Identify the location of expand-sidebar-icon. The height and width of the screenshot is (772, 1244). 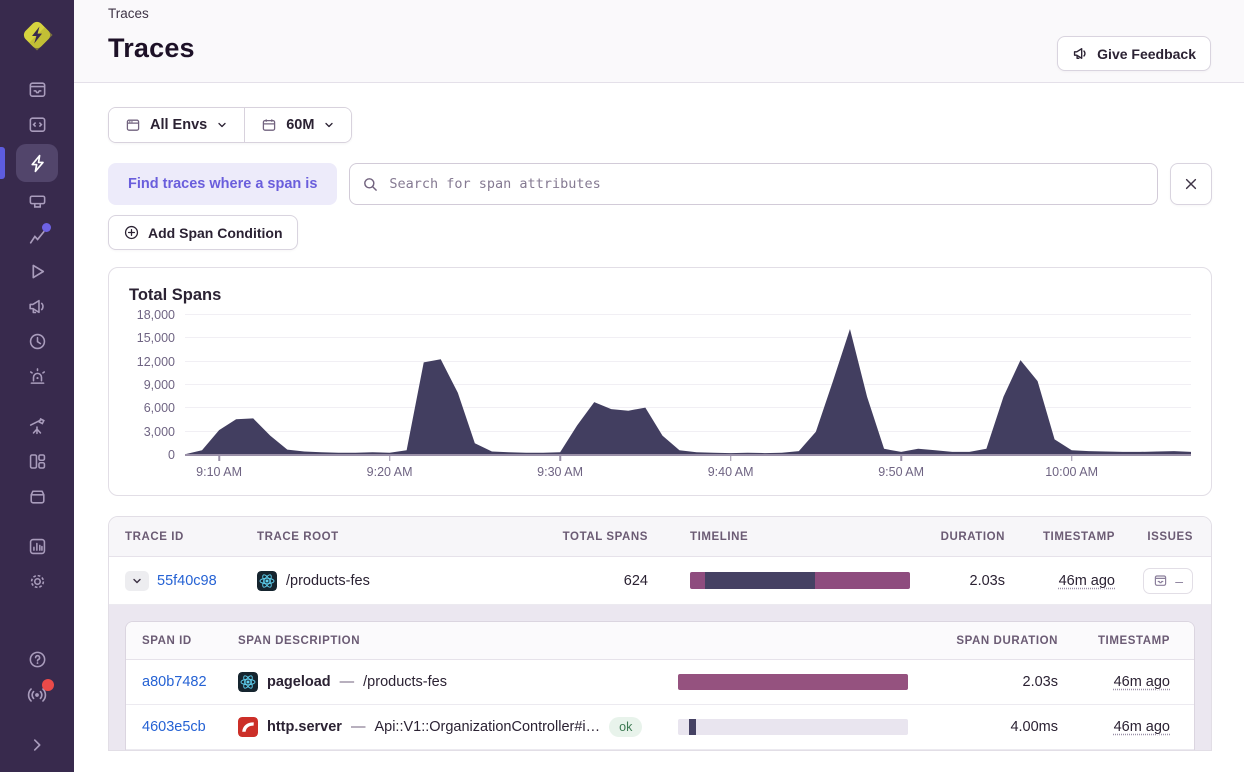
(37, 744).